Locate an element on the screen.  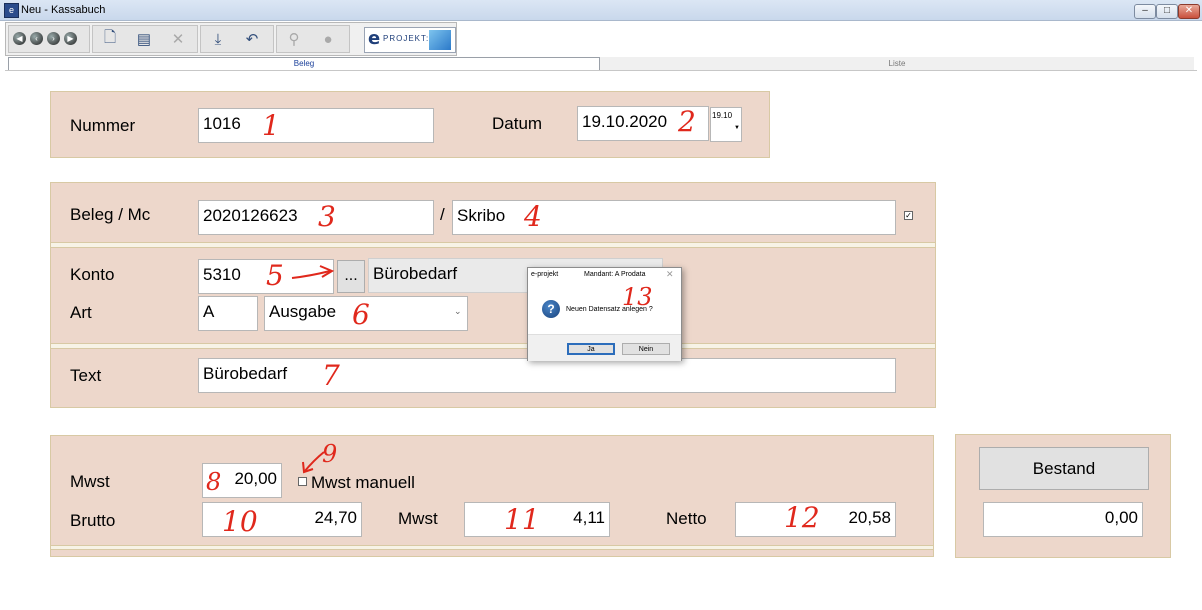
mwst-manual-checkbox is located at coordinates (302, 481).